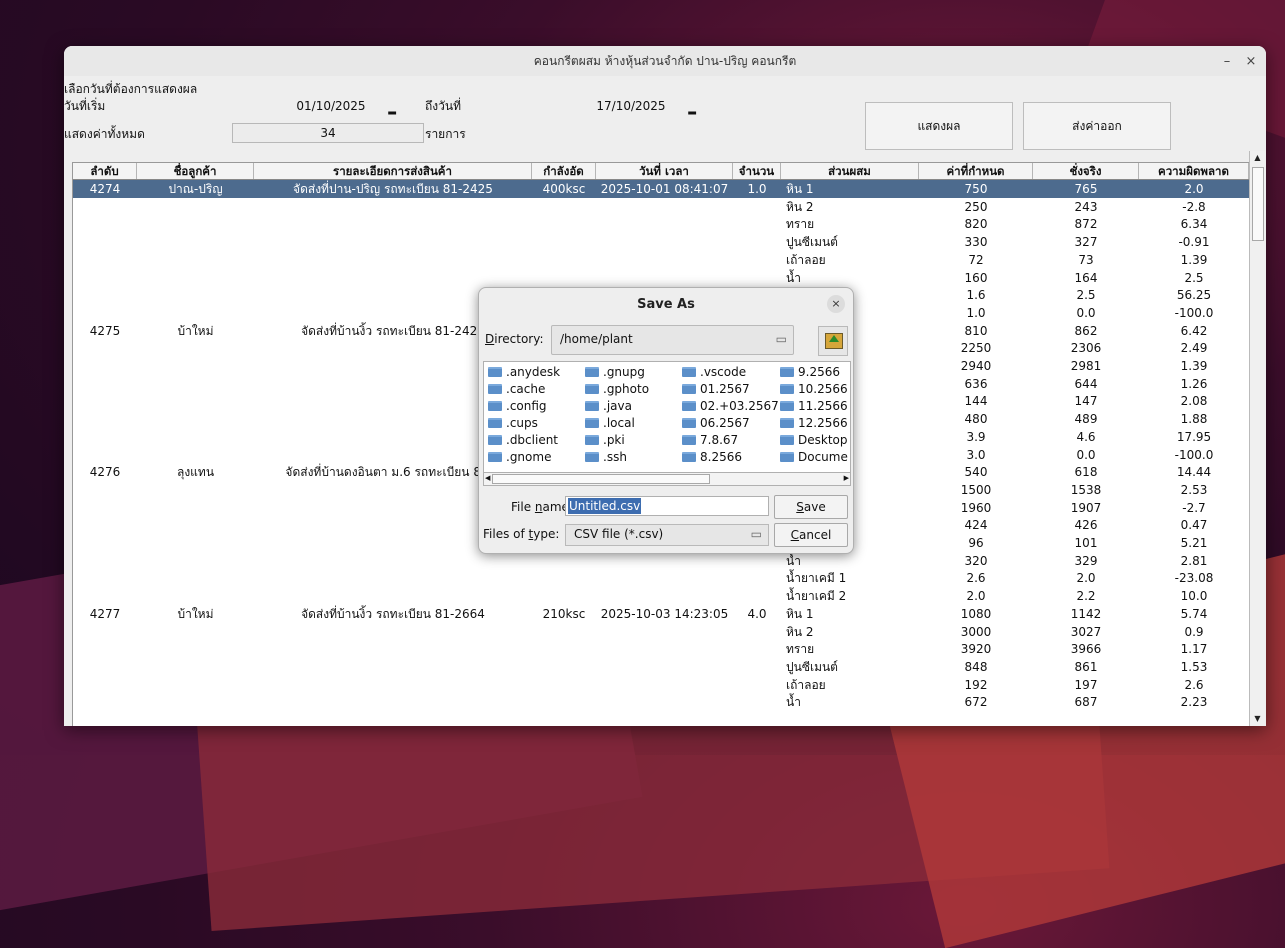  What do you see at coordinates (806, 684) in the screenshot?
I see `cell-mix: เถ้าลอย` at bounding box center [806, 684].